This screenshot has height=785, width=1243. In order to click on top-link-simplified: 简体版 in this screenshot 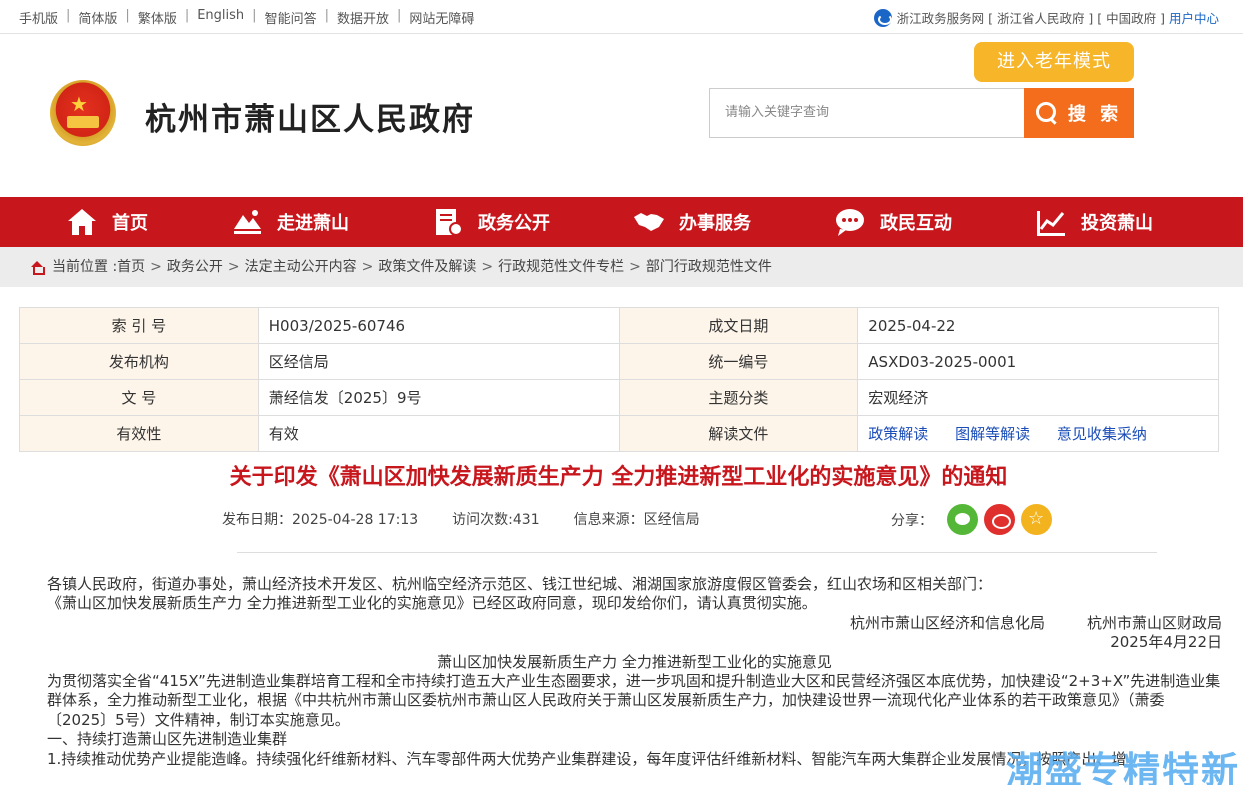, I will do `click(97, 17)`.